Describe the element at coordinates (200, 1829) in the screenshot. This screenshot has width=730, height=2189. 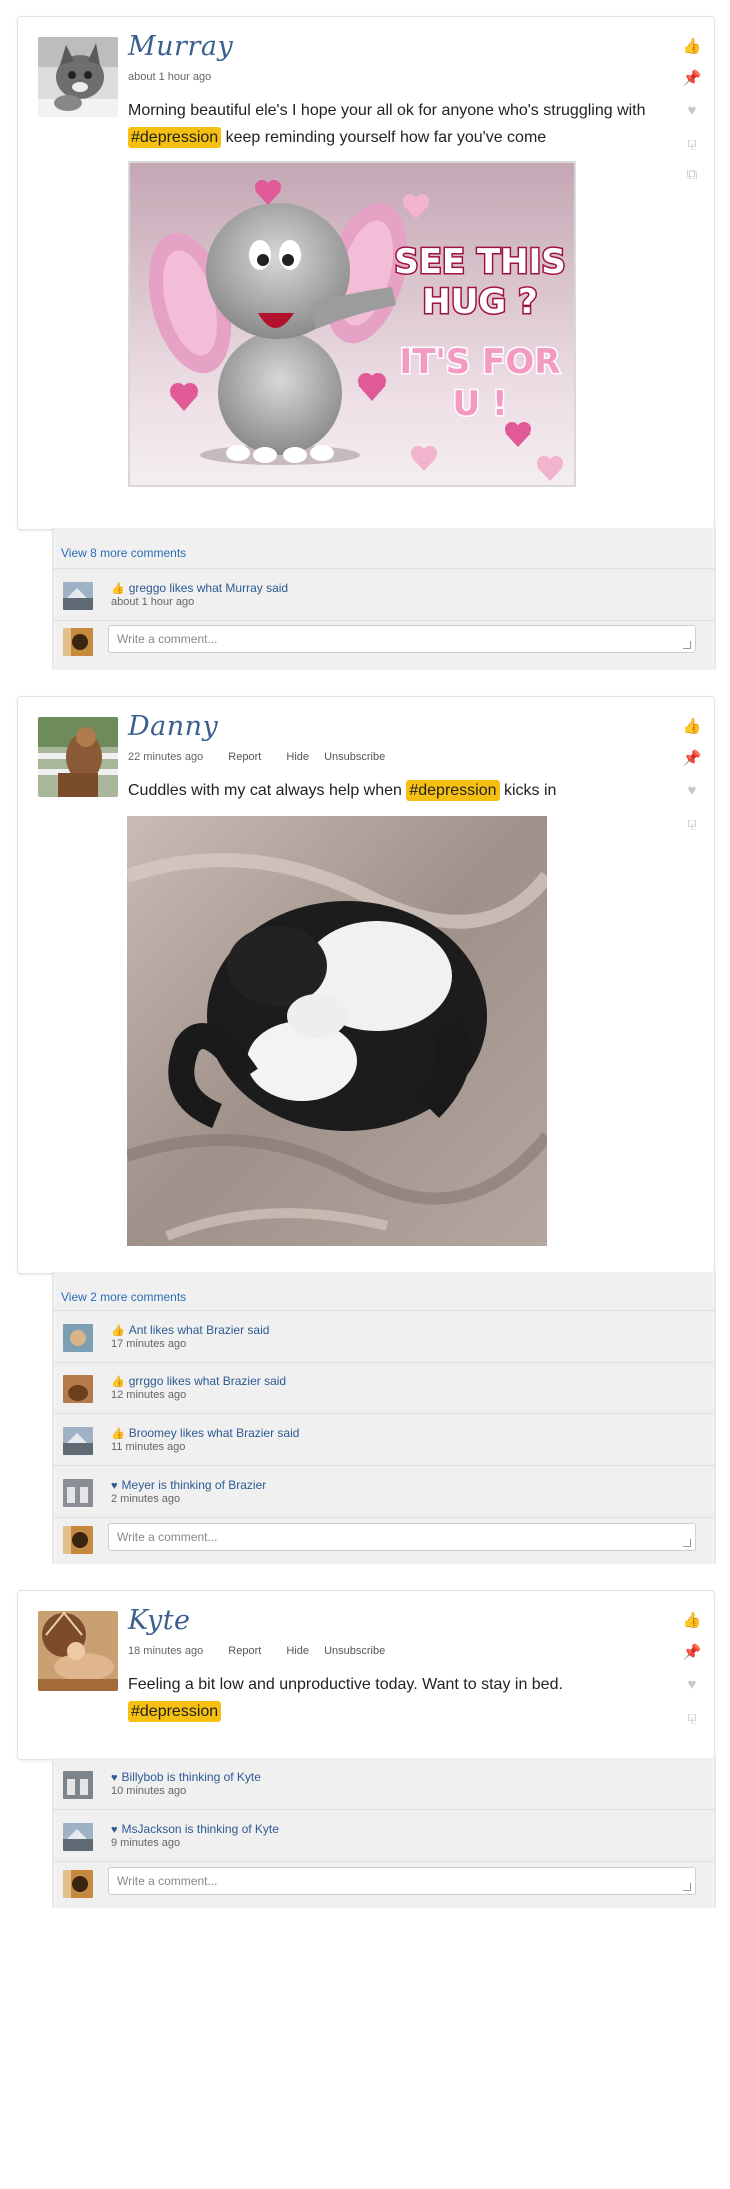
I see `comment-label: MsJackson is thinking of Kyte` at that location.